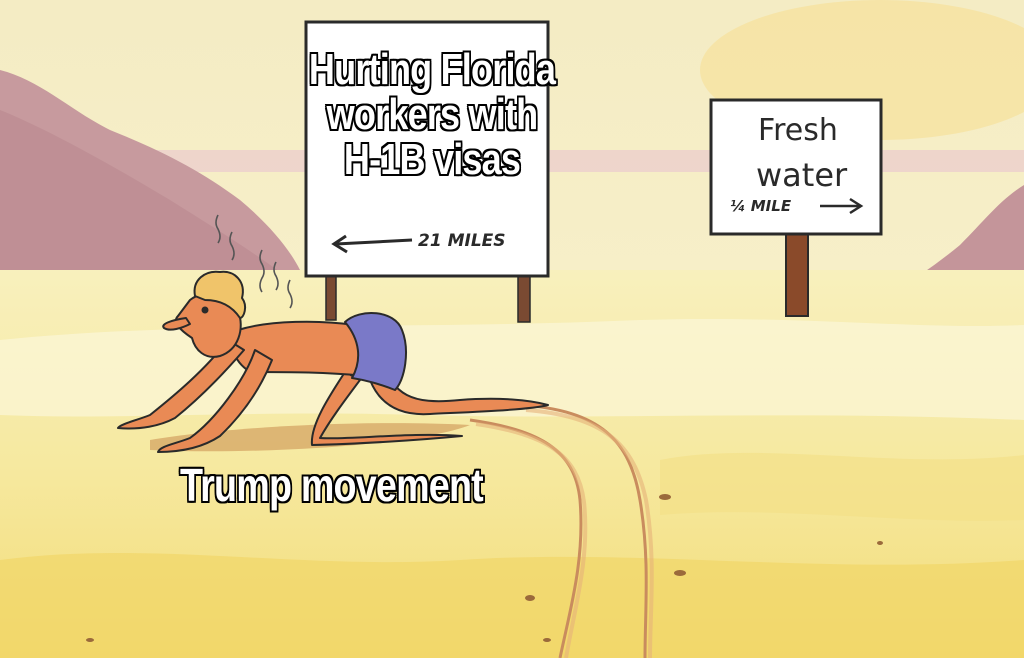 Image resolution: width=1024 pixels, height=658 pixels. I want to click on bottom-caption: Trump movement, so click(331, 485).